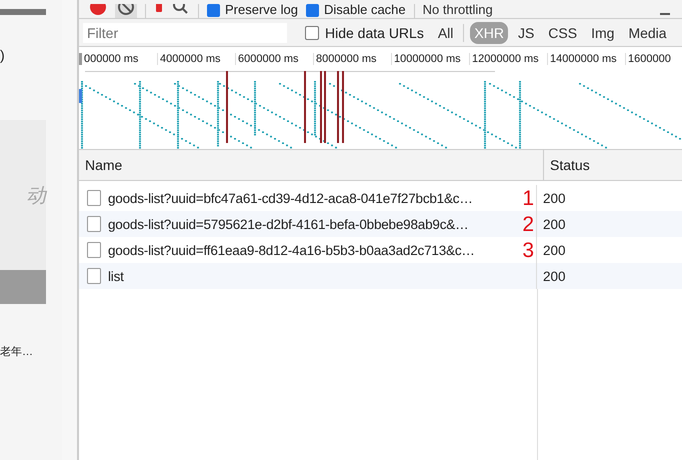 Image resolution: width=682 pixels, height=460 pixels. What do you see at coordinates (508, 58) in the screenshot?
I see `timeline-tick-label: 12000000 ms` at bounding box center [508, 58].